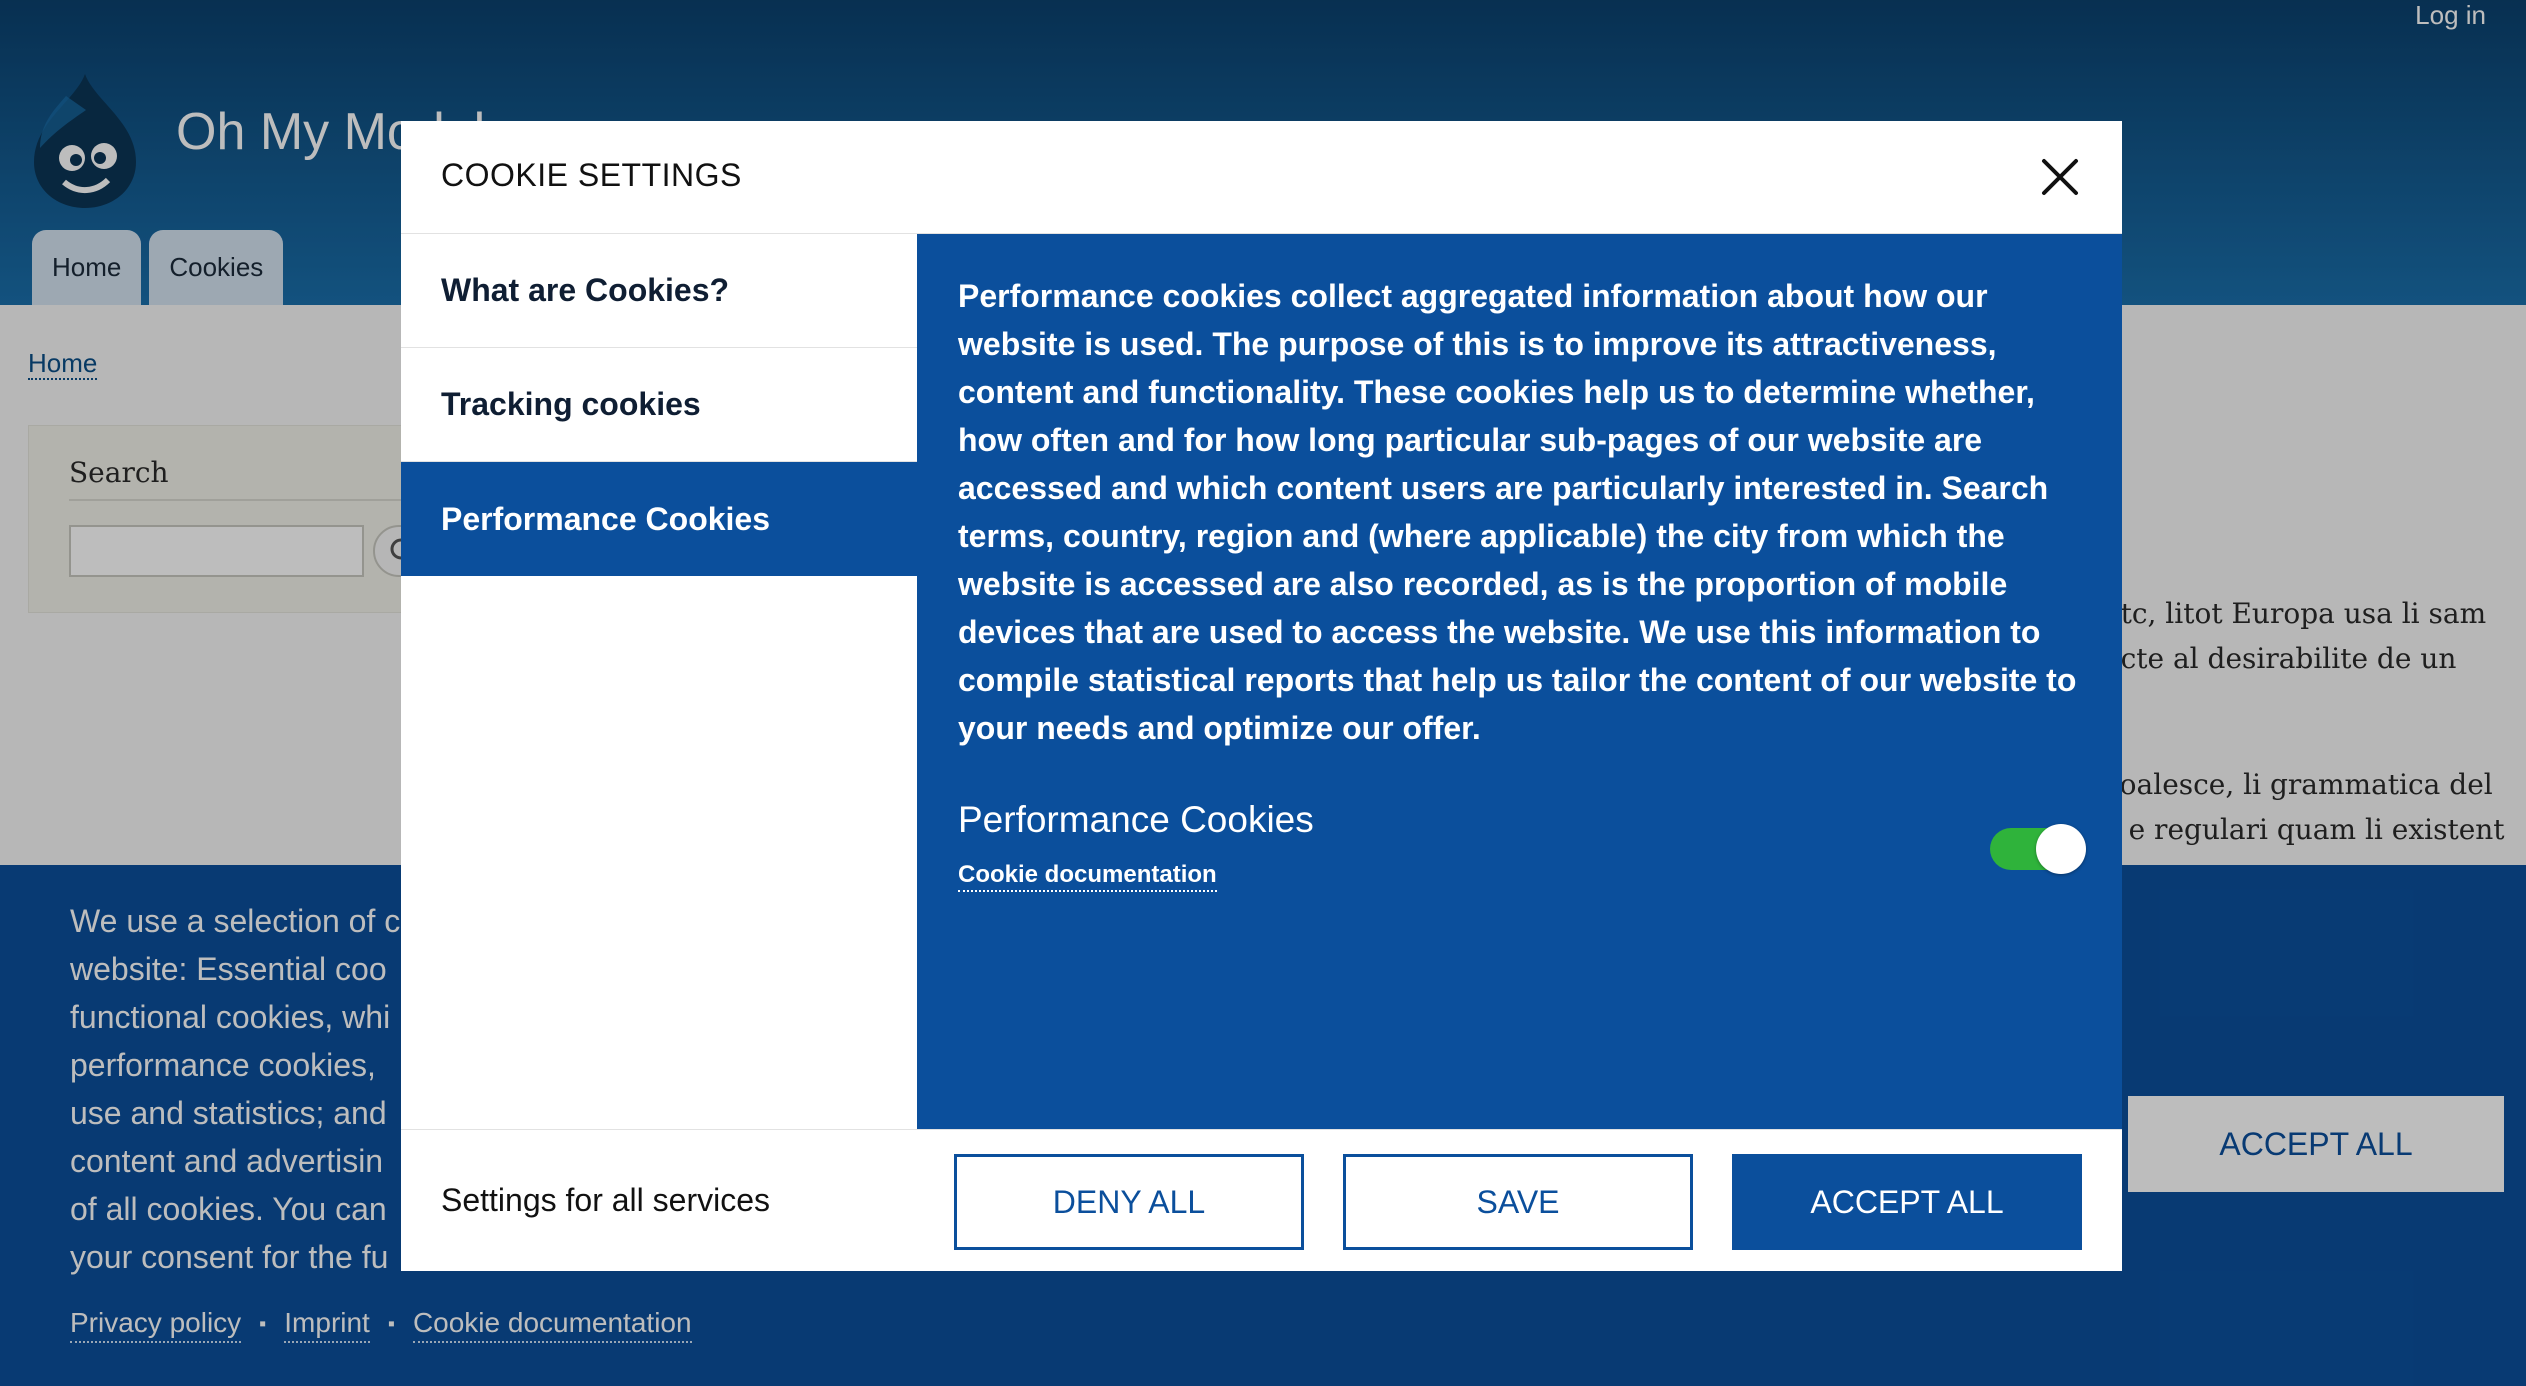  I want to click on service-name: Performance Cookies, so click(1136, 819).